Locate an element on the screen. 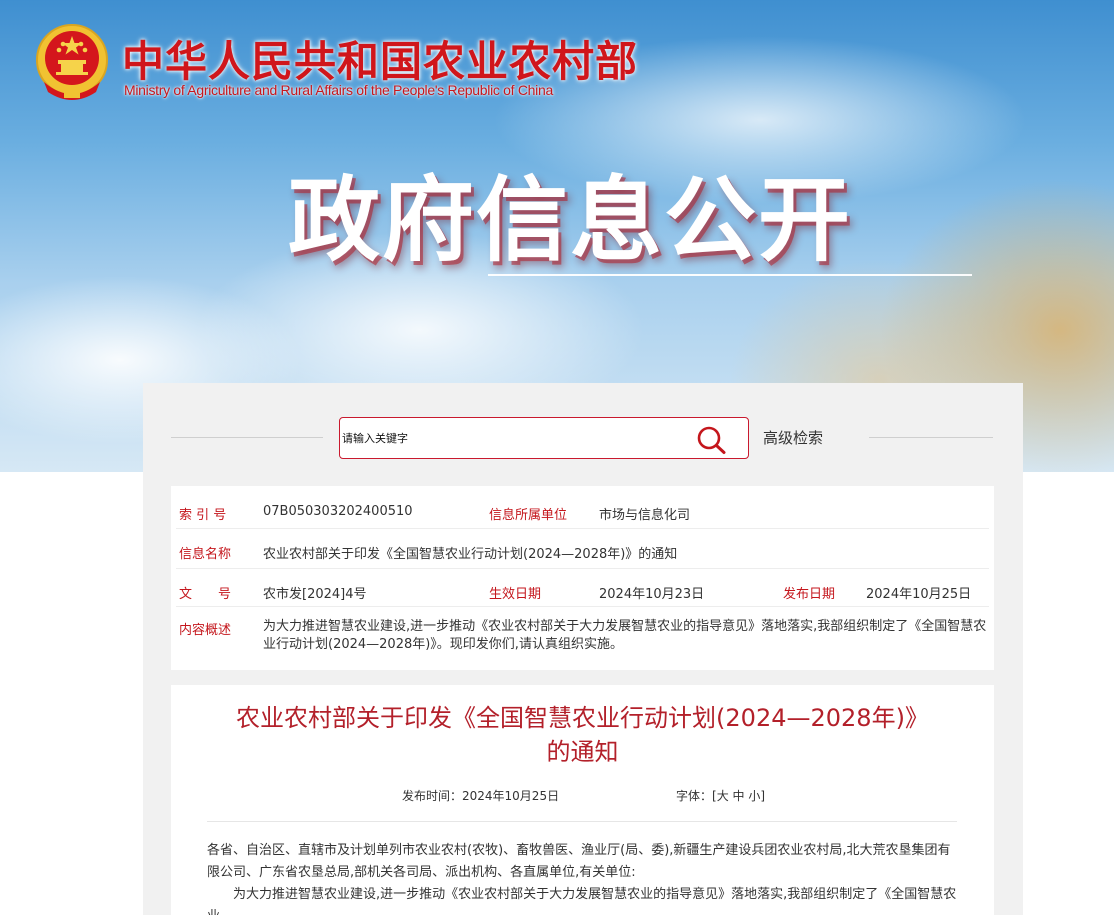  article-divider is located at coordinates (582, 821).